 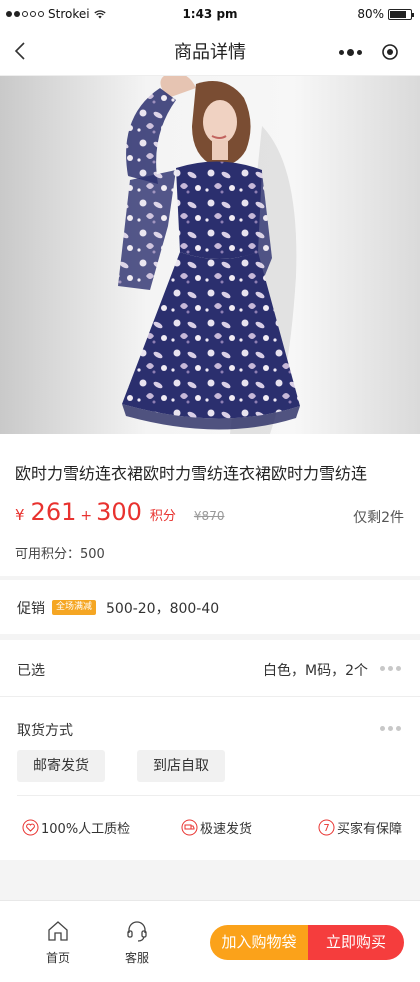 I want to click on promotion-label: 促销, so click(x=31, y=609).